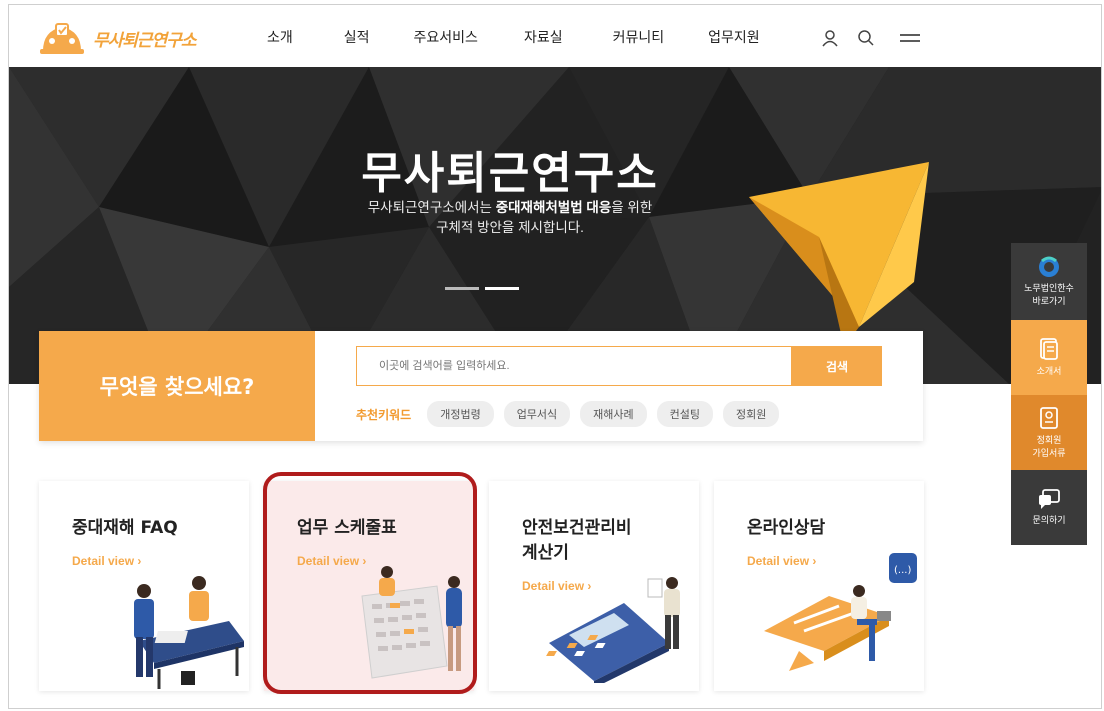 The height and width of the screenshot is (711, 1104). I want to click on nav-item-community: 커뮤니티, so click(639, 37).